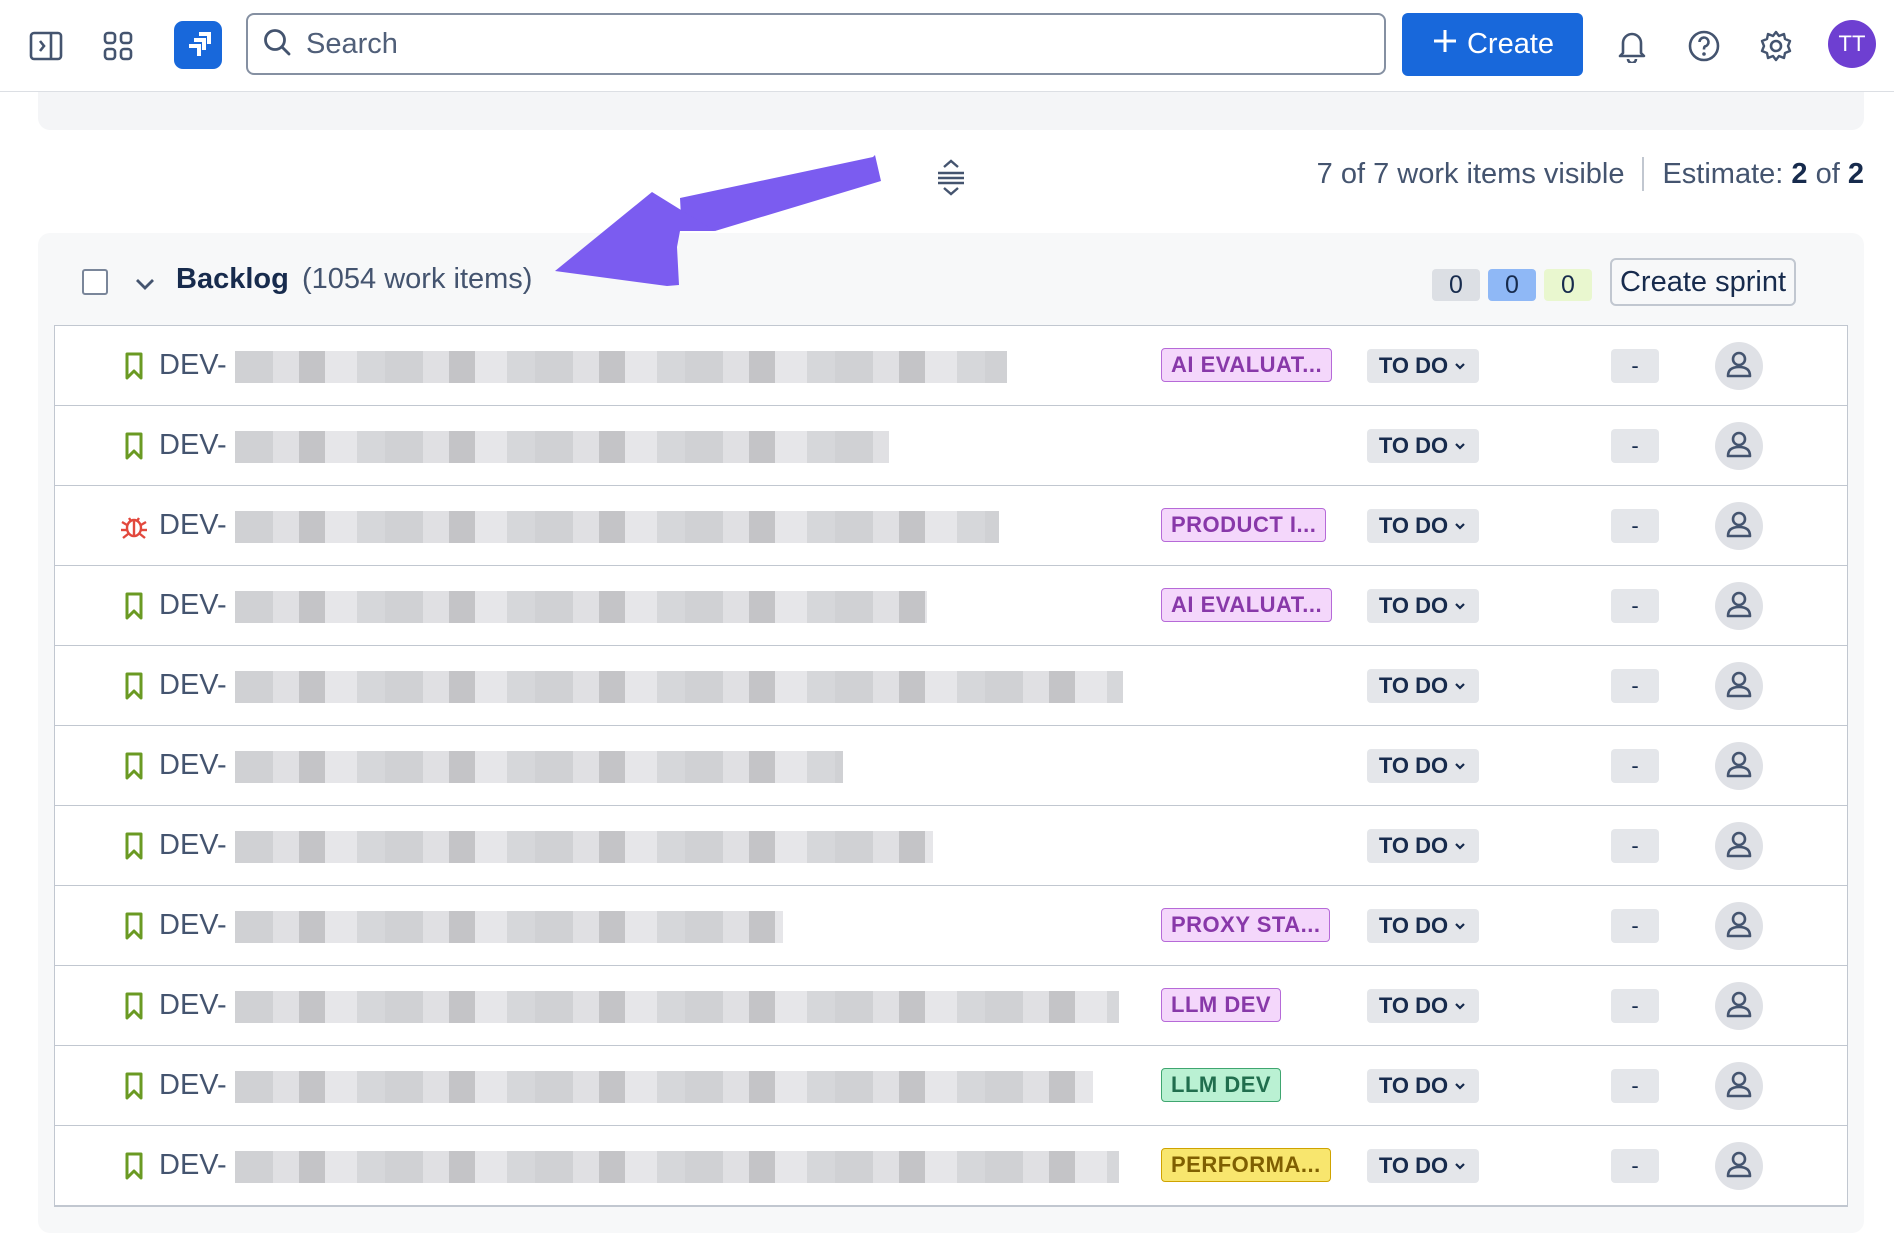 This screenshot has height=1233, width=1894. I want to click on in-progress-count-badge: 0, so click(1512, 285).